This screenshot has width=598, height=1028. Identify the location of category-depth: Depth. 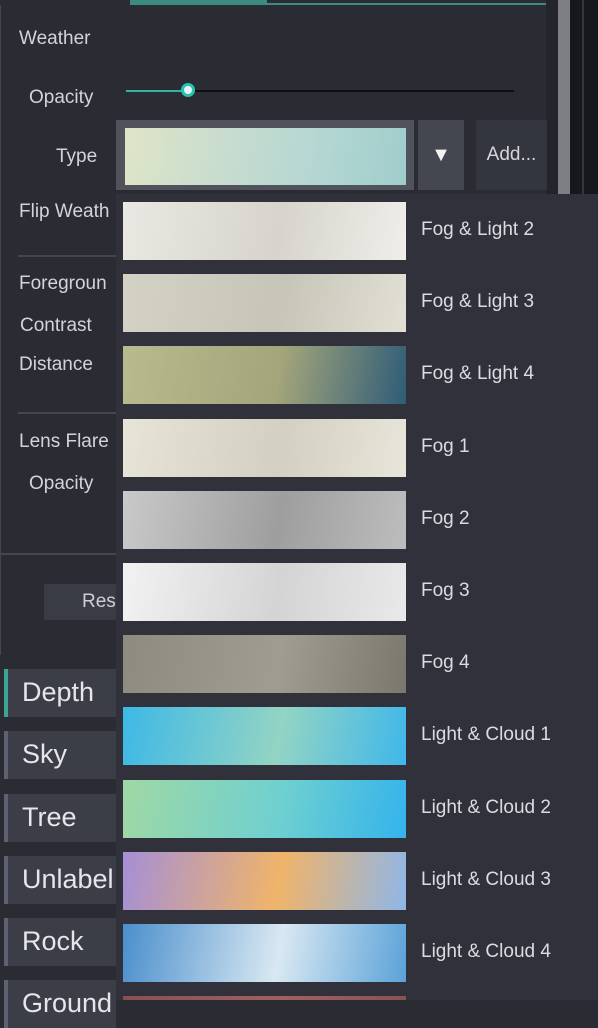
(60, 693).